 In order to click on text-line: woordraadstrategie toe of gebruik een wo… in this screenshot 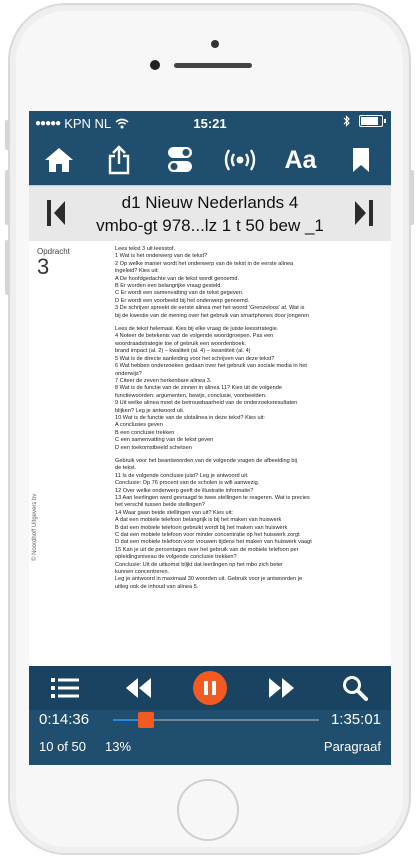, I will do `click(180, 343)`.